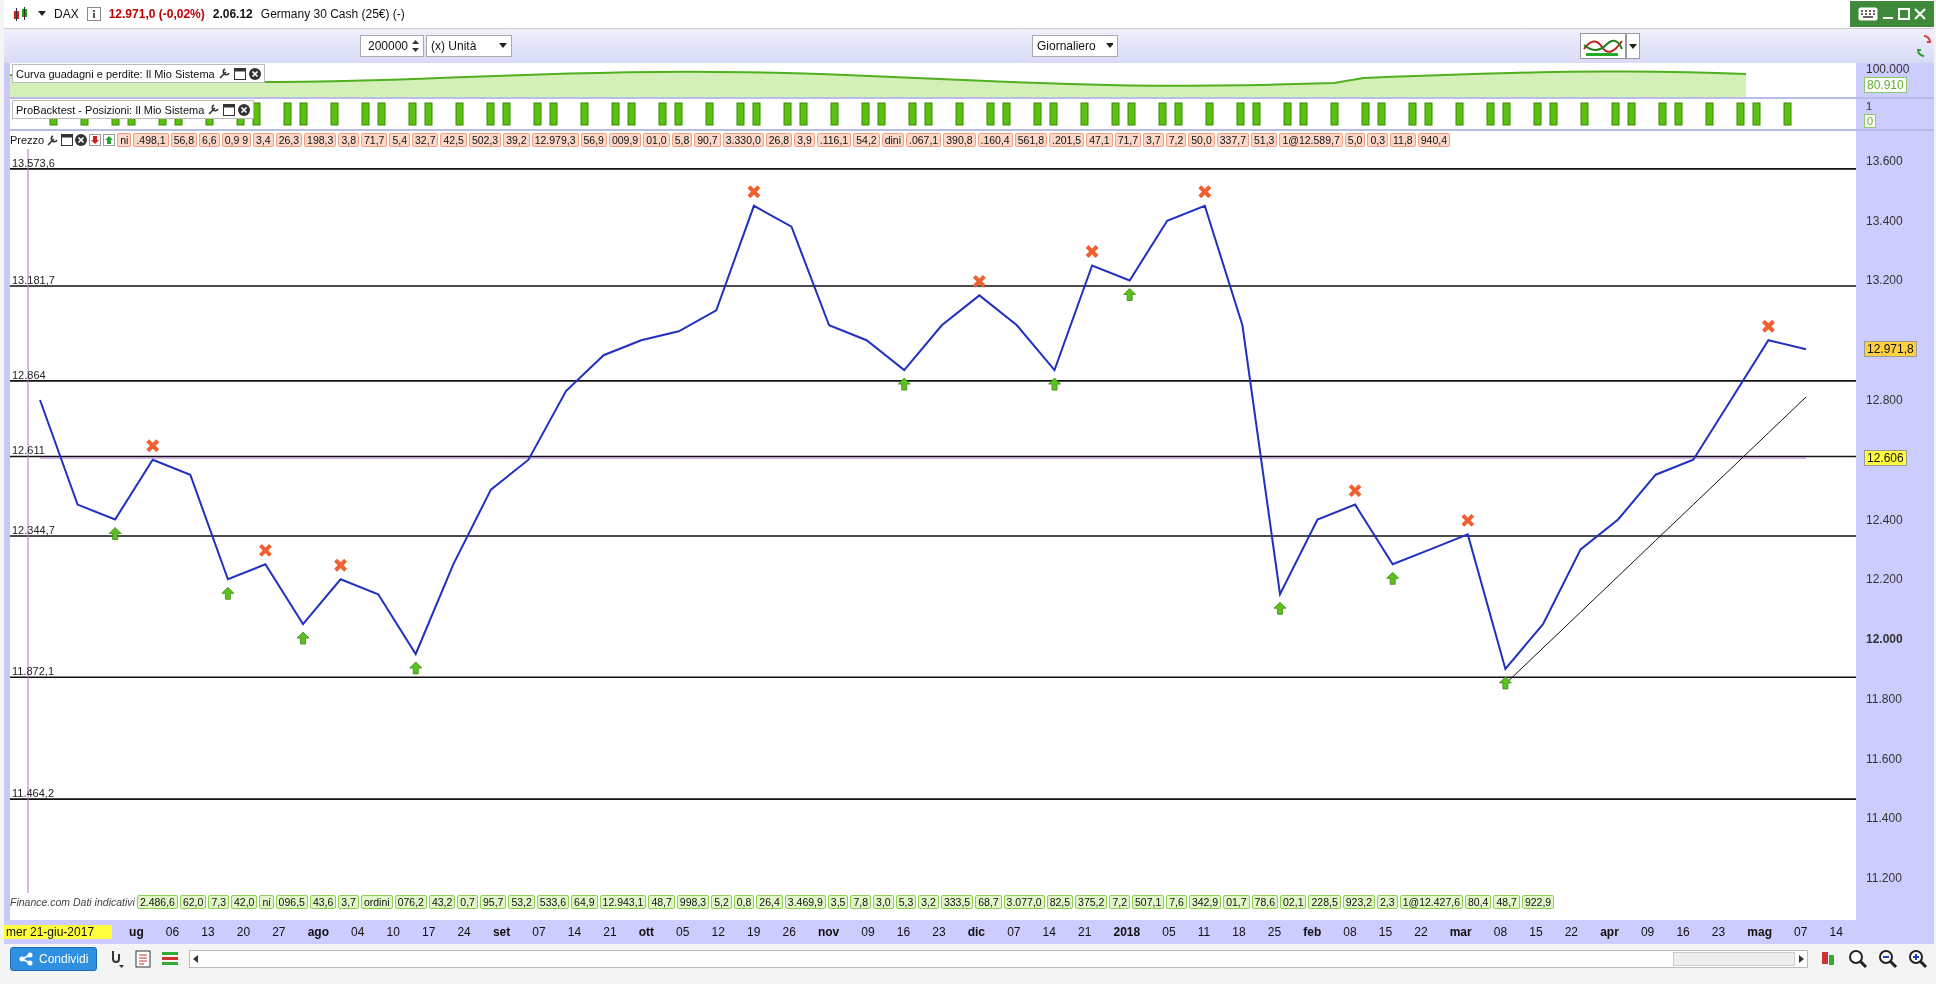 The image size is (1936, 984). What do you see at coordinates (232, 14) in the screenshot?
I see `quote-time: 2.06.12` at bounding box center [232, 14].